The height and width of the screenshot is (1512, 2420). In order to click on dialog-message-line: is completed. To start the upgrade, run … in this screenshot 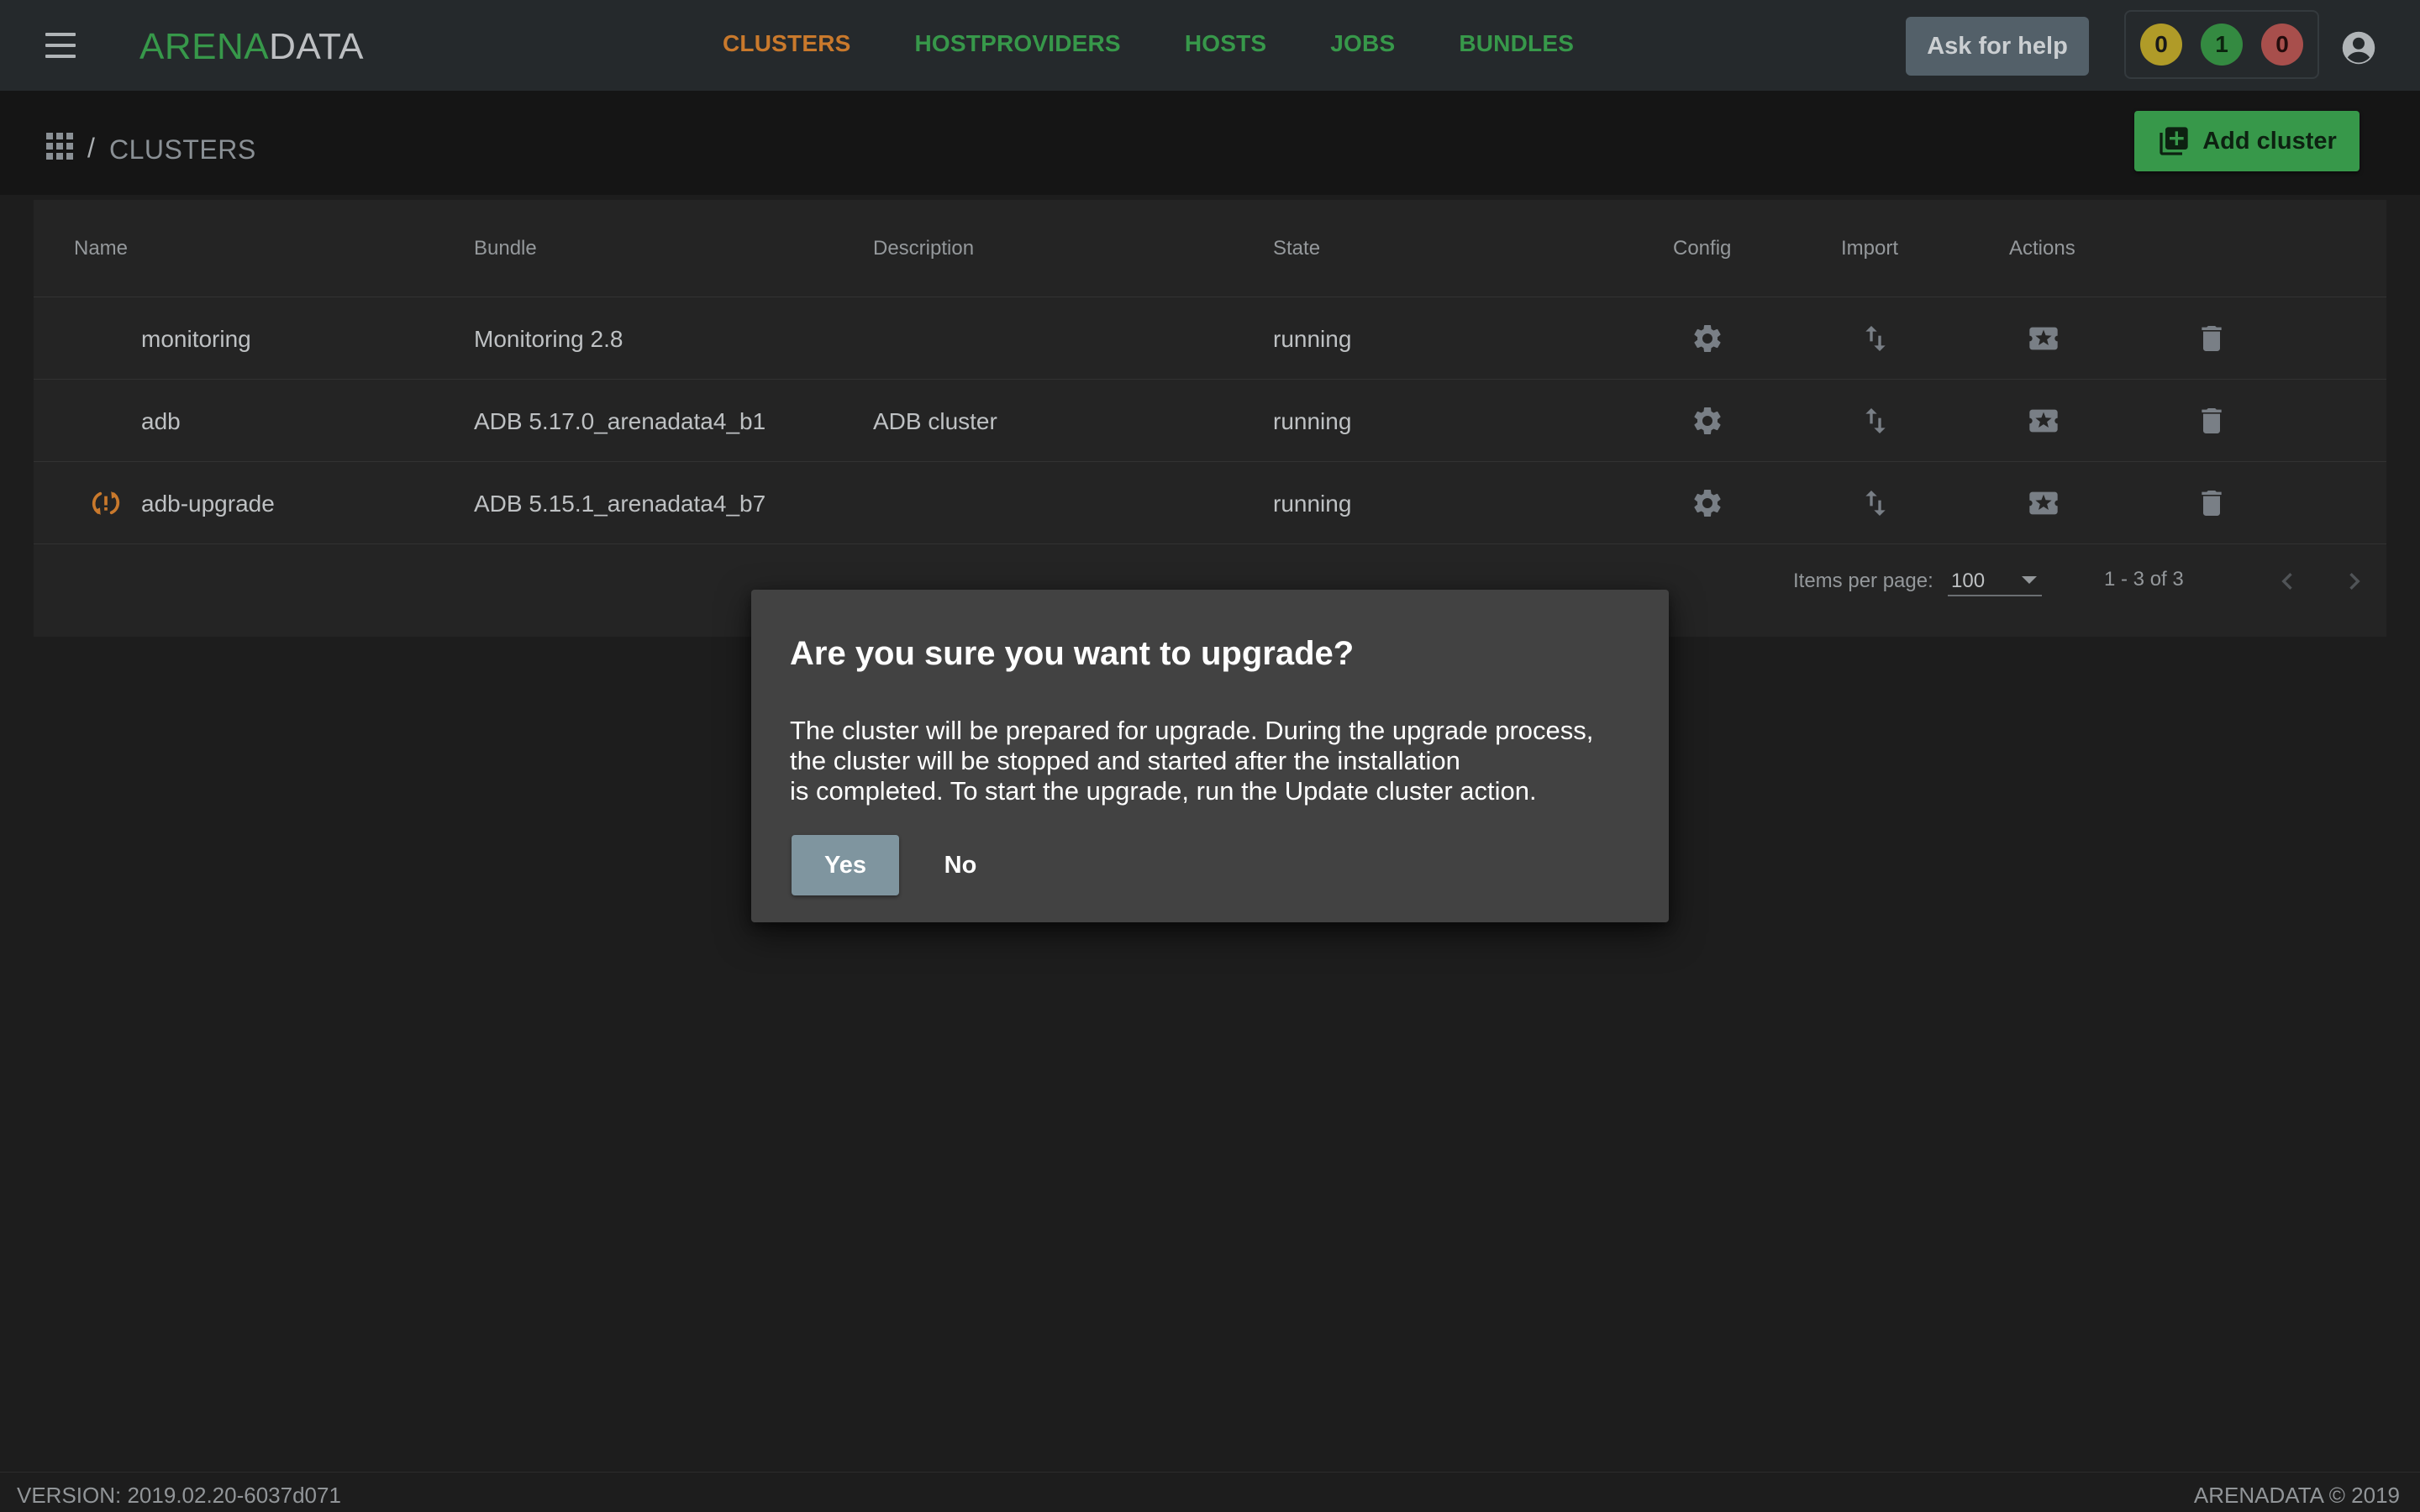, I will do `click(1164, 791)`.